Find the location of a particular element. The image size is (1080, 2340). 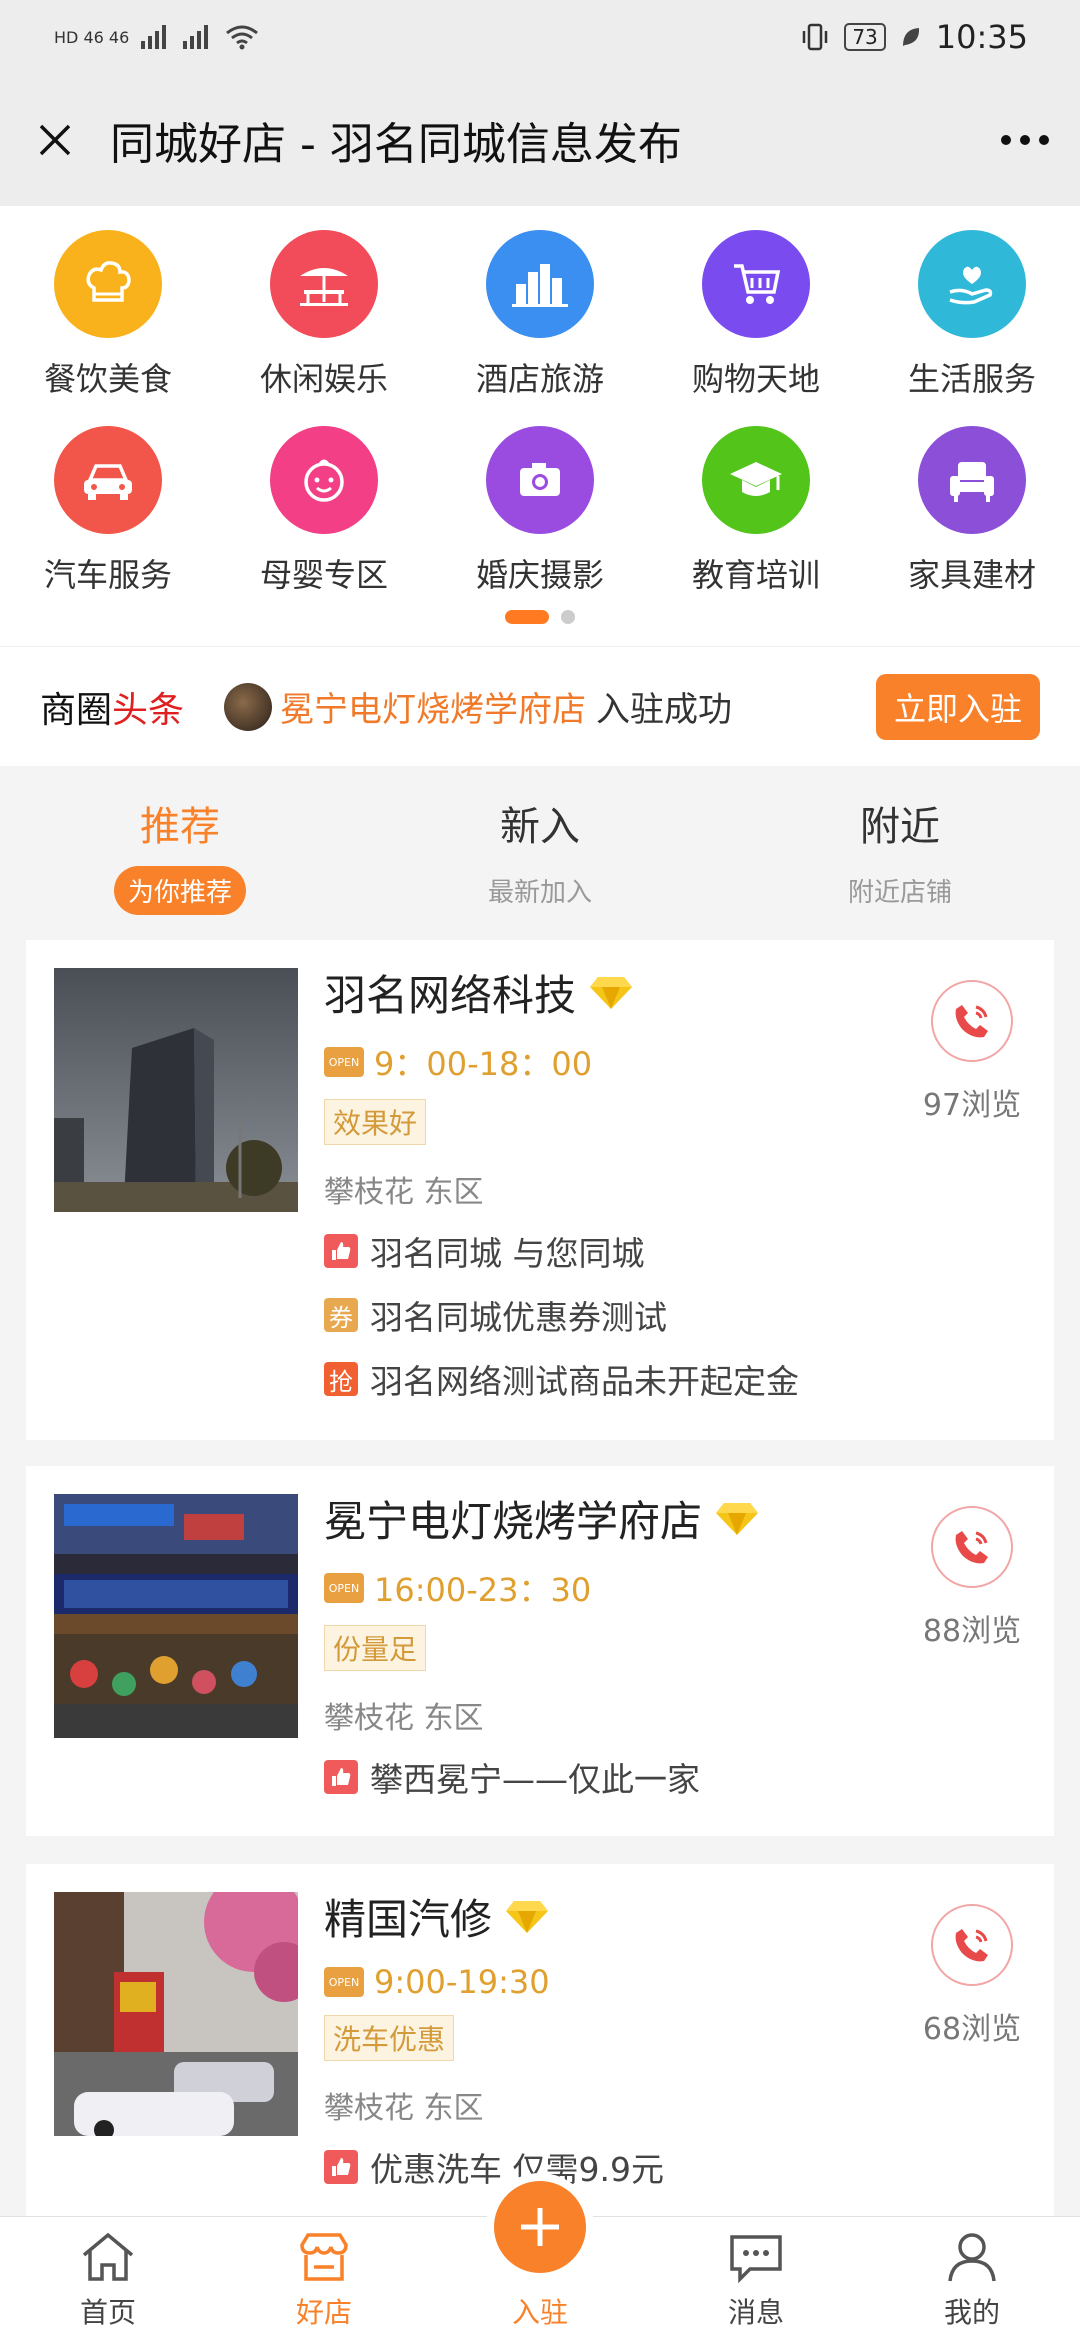

graduation-cap-icon is located at coordinates (756, 480).